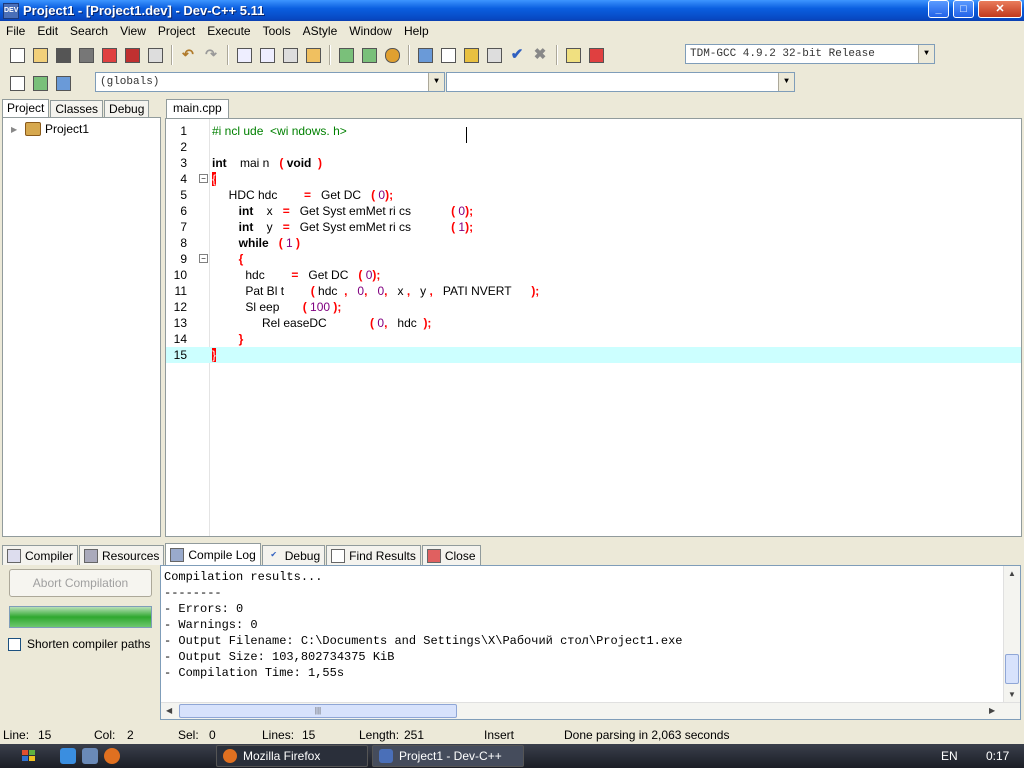  I want to click on code-line: 13 Rel easeDC ( 0, hdc );, so click(593, 323).